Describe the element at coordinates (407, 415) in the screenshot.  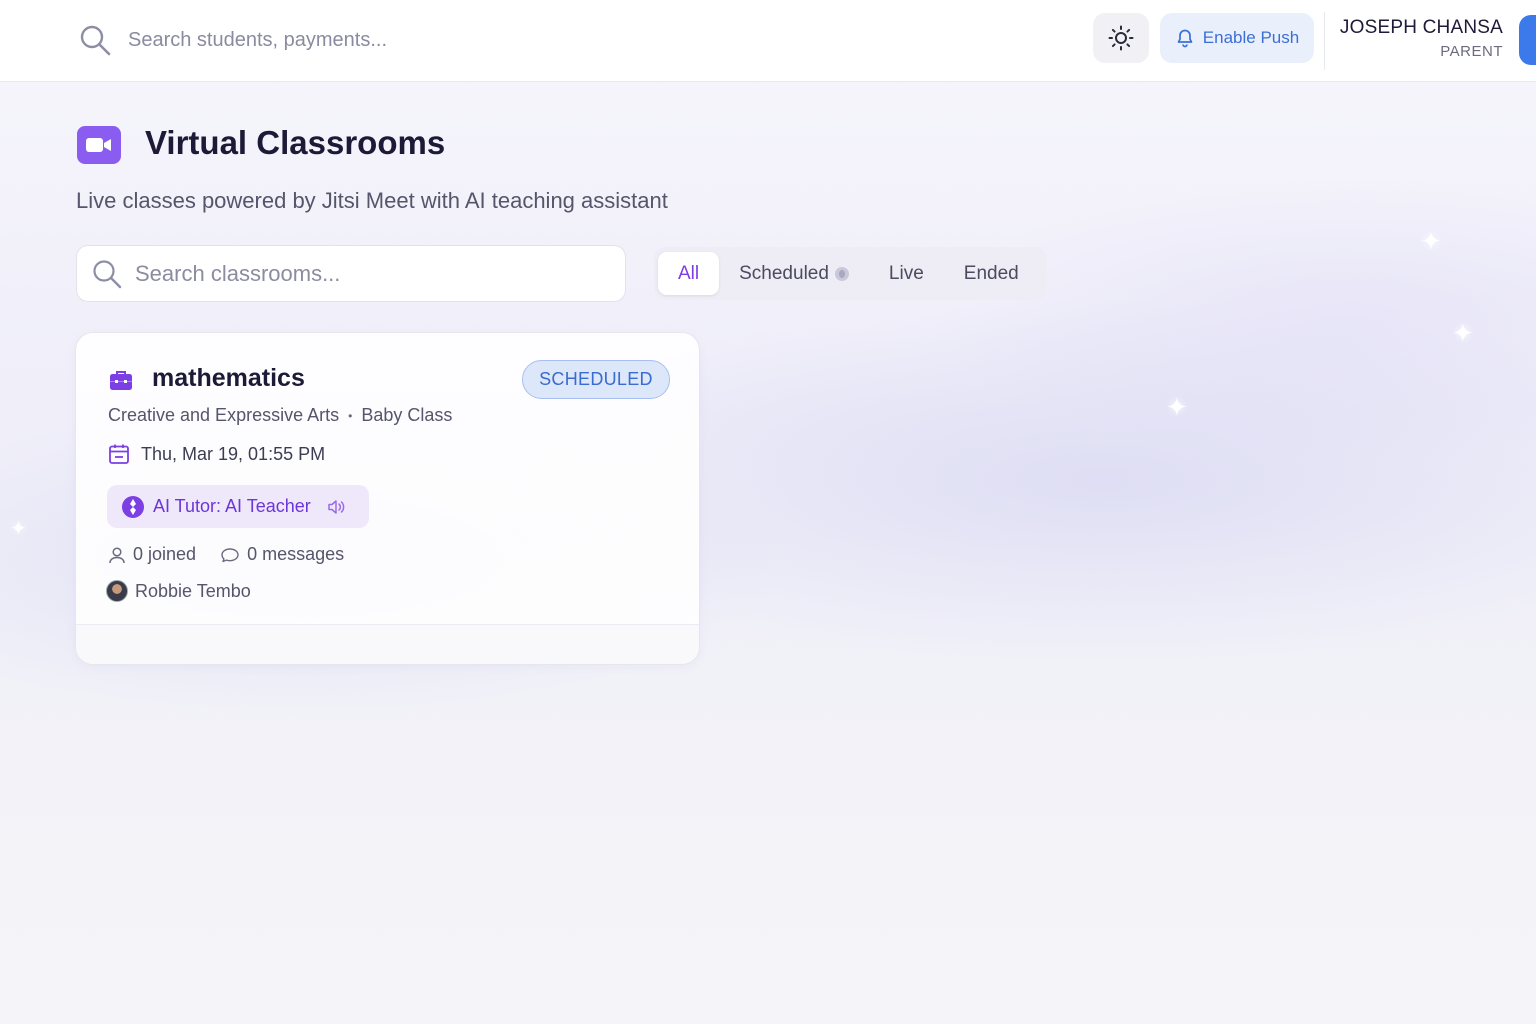
I see `class-name: Baby Class` at that location.